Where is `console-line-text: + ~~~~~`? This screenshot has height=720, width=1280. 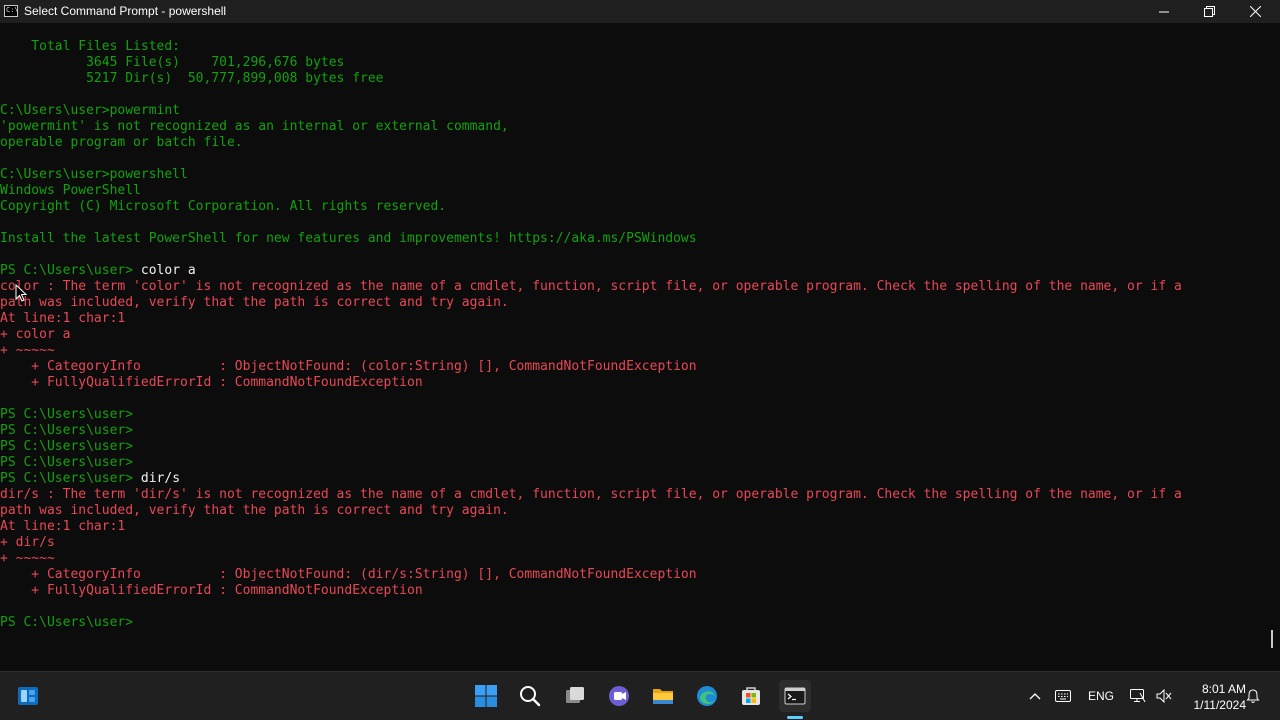
console-line-text: + ~~~~~ is located at coordinates (27, 558).